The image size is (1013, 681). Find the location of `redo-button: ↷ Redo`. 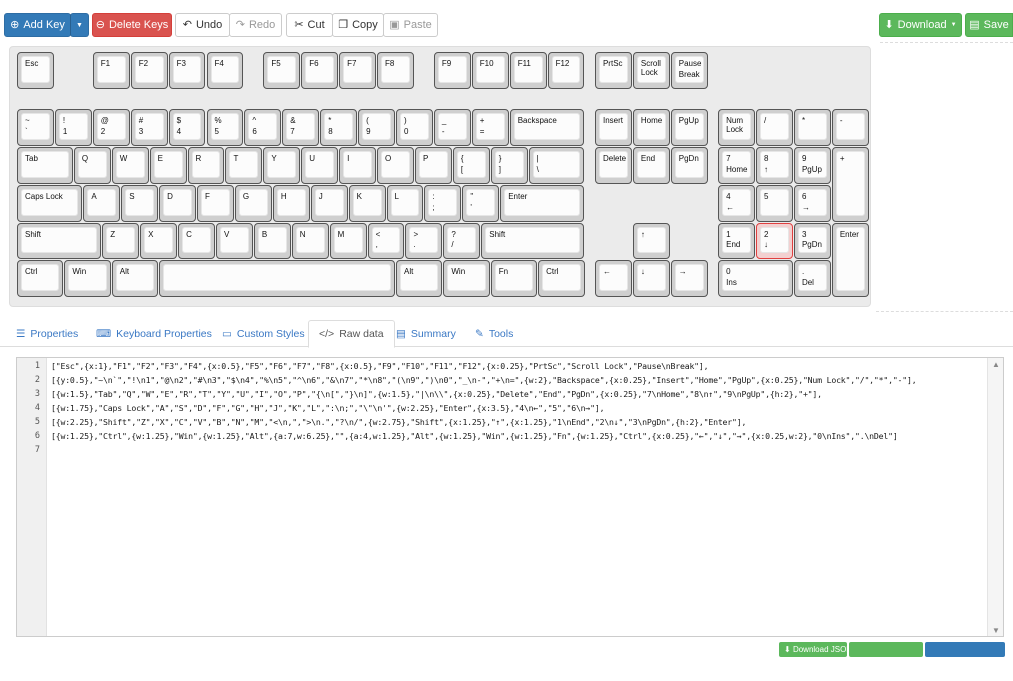

redo-button: ↷ Redo is located at coordinates (255, 25).